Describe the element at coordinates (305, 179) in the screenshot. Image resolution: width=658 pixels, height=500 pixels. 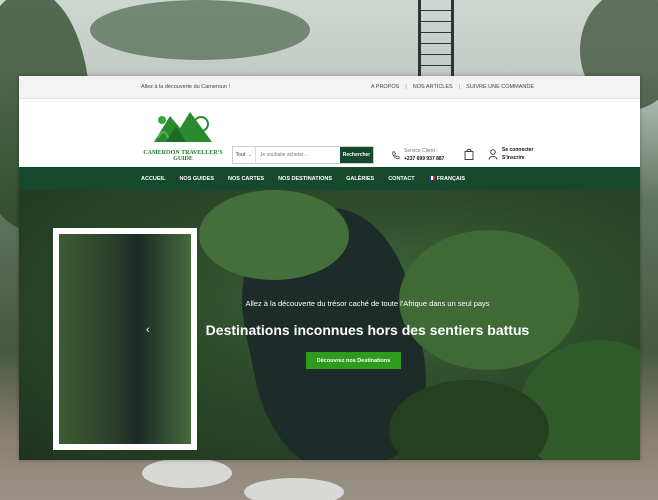
I see `nav-destinations: NOS DESTINATIONS` at that location.